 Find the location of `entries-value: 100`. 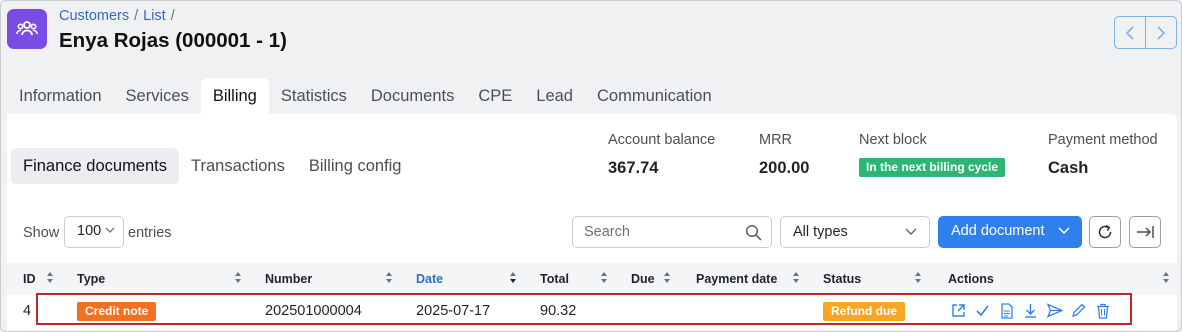

entries-value: 100 is located at coordinates (89, 231).